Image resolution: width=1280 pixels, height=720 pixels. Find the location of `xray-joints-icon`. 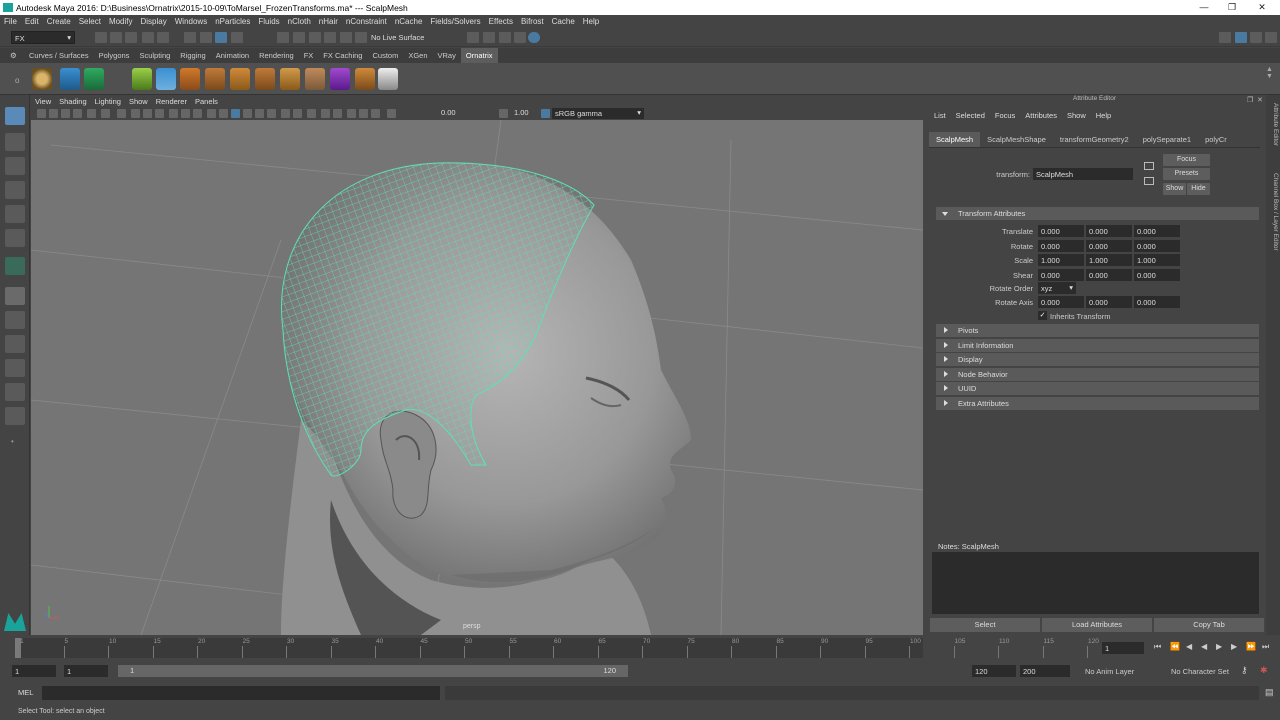

xray-joints-icon is located at coordinates (375, 113).